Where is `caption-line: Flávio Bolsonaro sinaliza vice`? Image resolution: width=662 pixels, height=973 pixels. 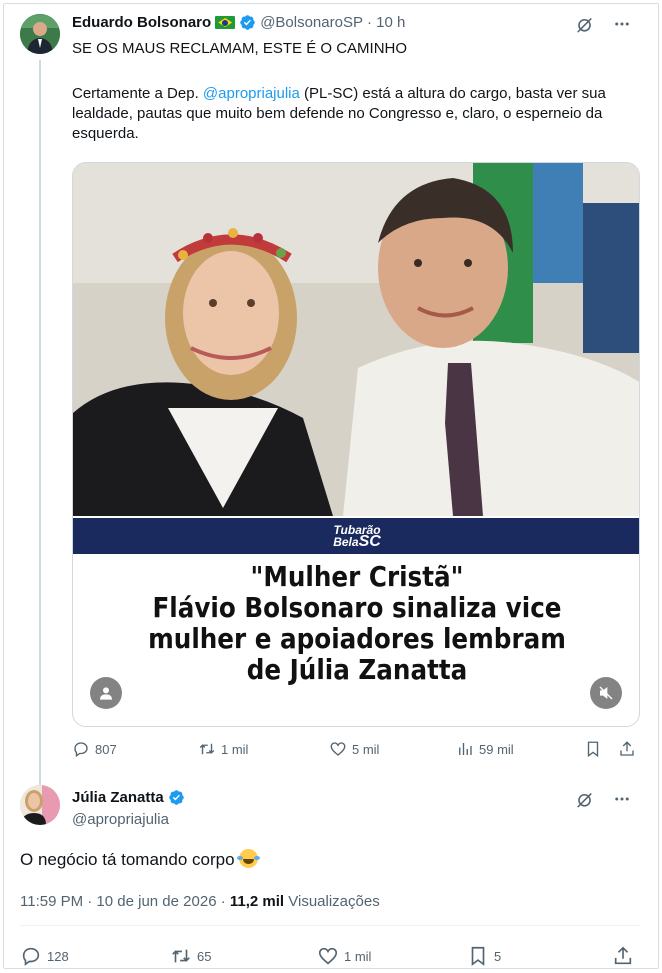
caption-line: Flávio Bolsonaro sinaliza vice is located at coordinates (357, 607).